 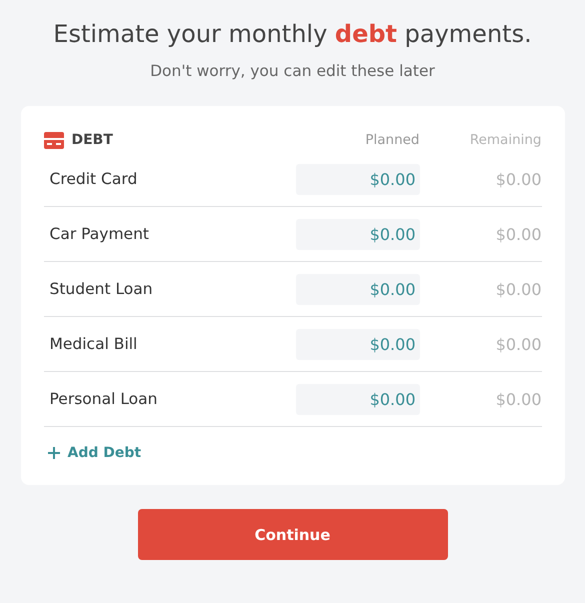 I want to click on debt-name: Credit Card, so click(x=93, y=179).